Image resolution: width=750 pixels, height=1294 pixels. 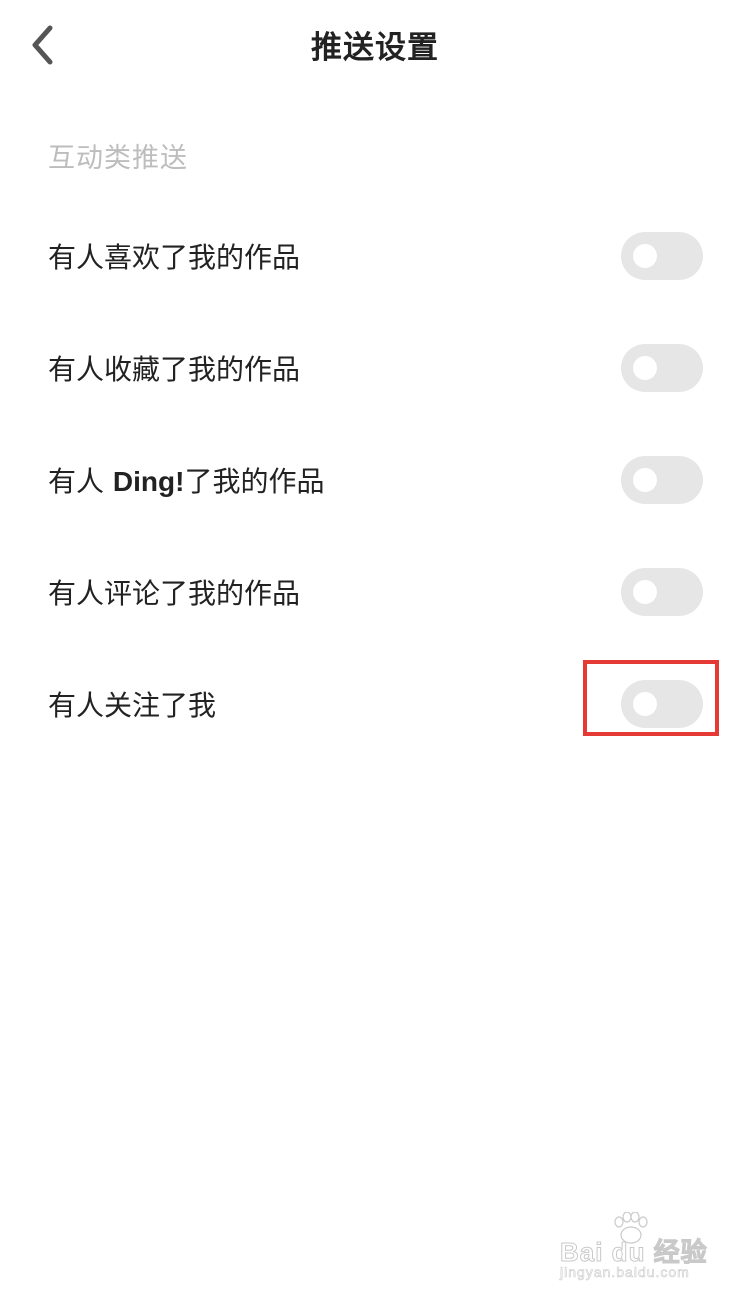 I want to click on watermark: Bai du 经验 jingyan.baidu.com, so click(x=635, y=1245).